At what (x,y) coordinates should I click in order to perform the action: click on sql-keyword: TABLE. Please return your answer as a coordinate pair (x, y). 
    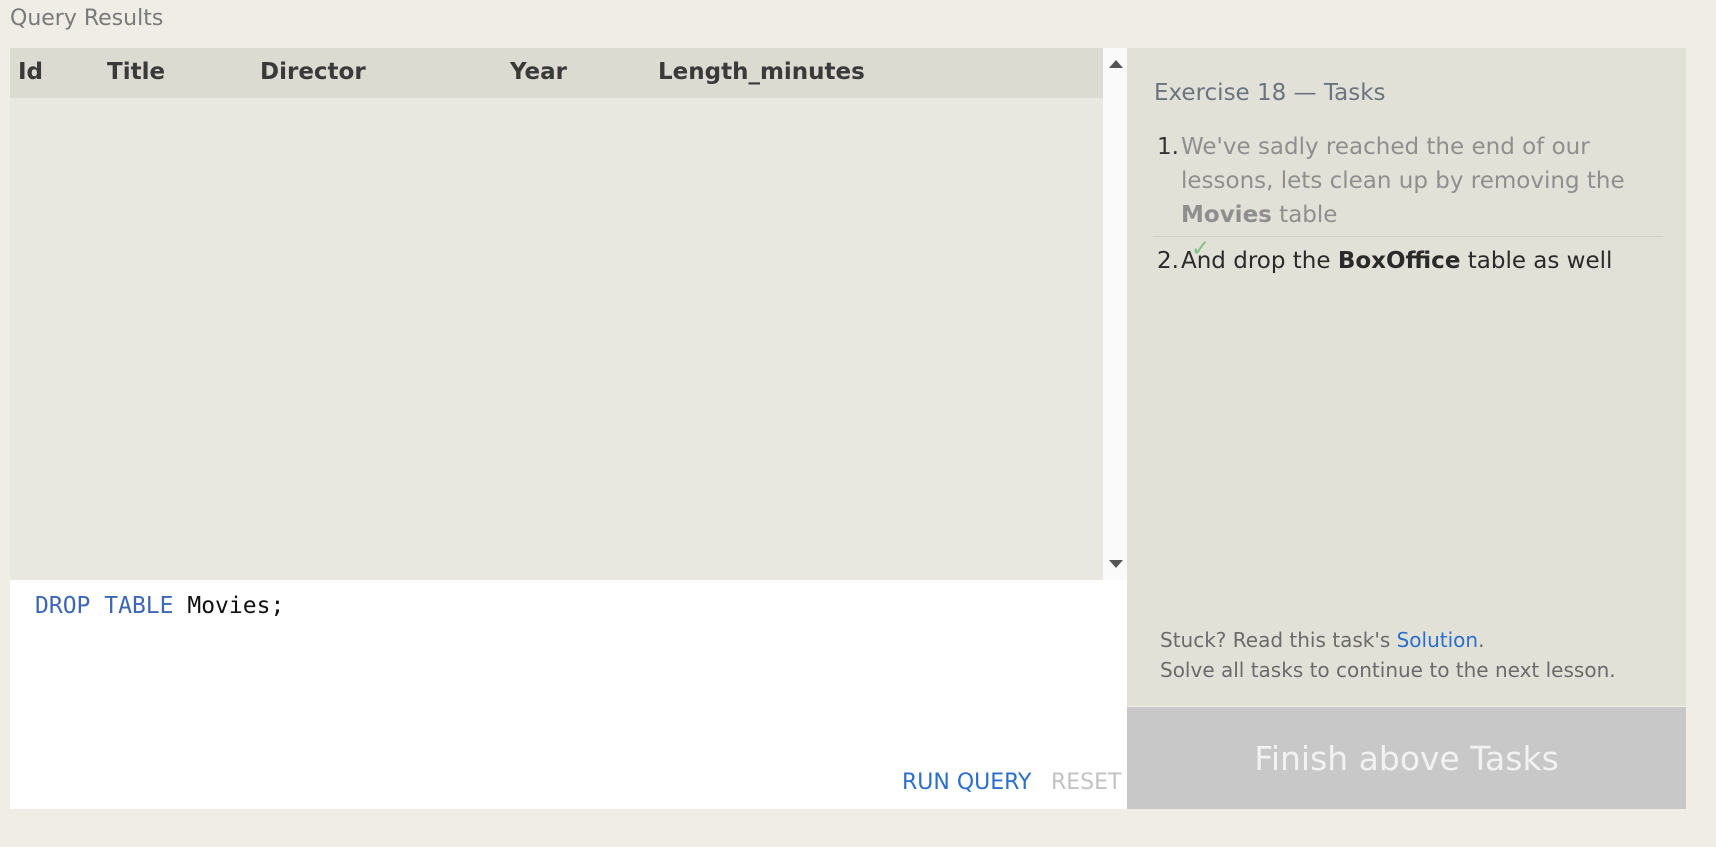
    Looking at the image, I should click on (139, 606).